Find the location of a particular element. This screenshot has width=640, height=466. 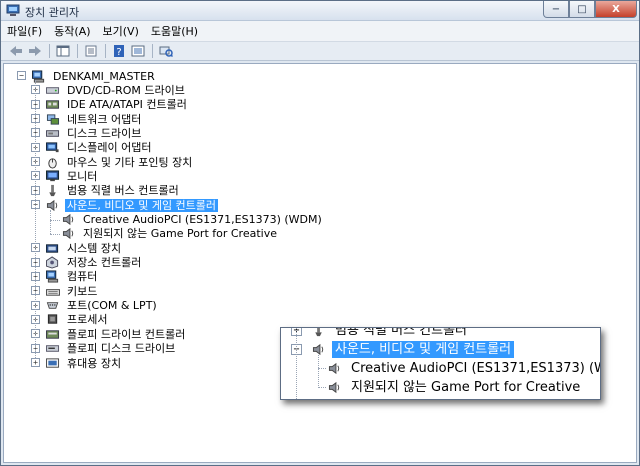

tree-category-label: 휴대용 장치 is located at coordinates (94, 363).